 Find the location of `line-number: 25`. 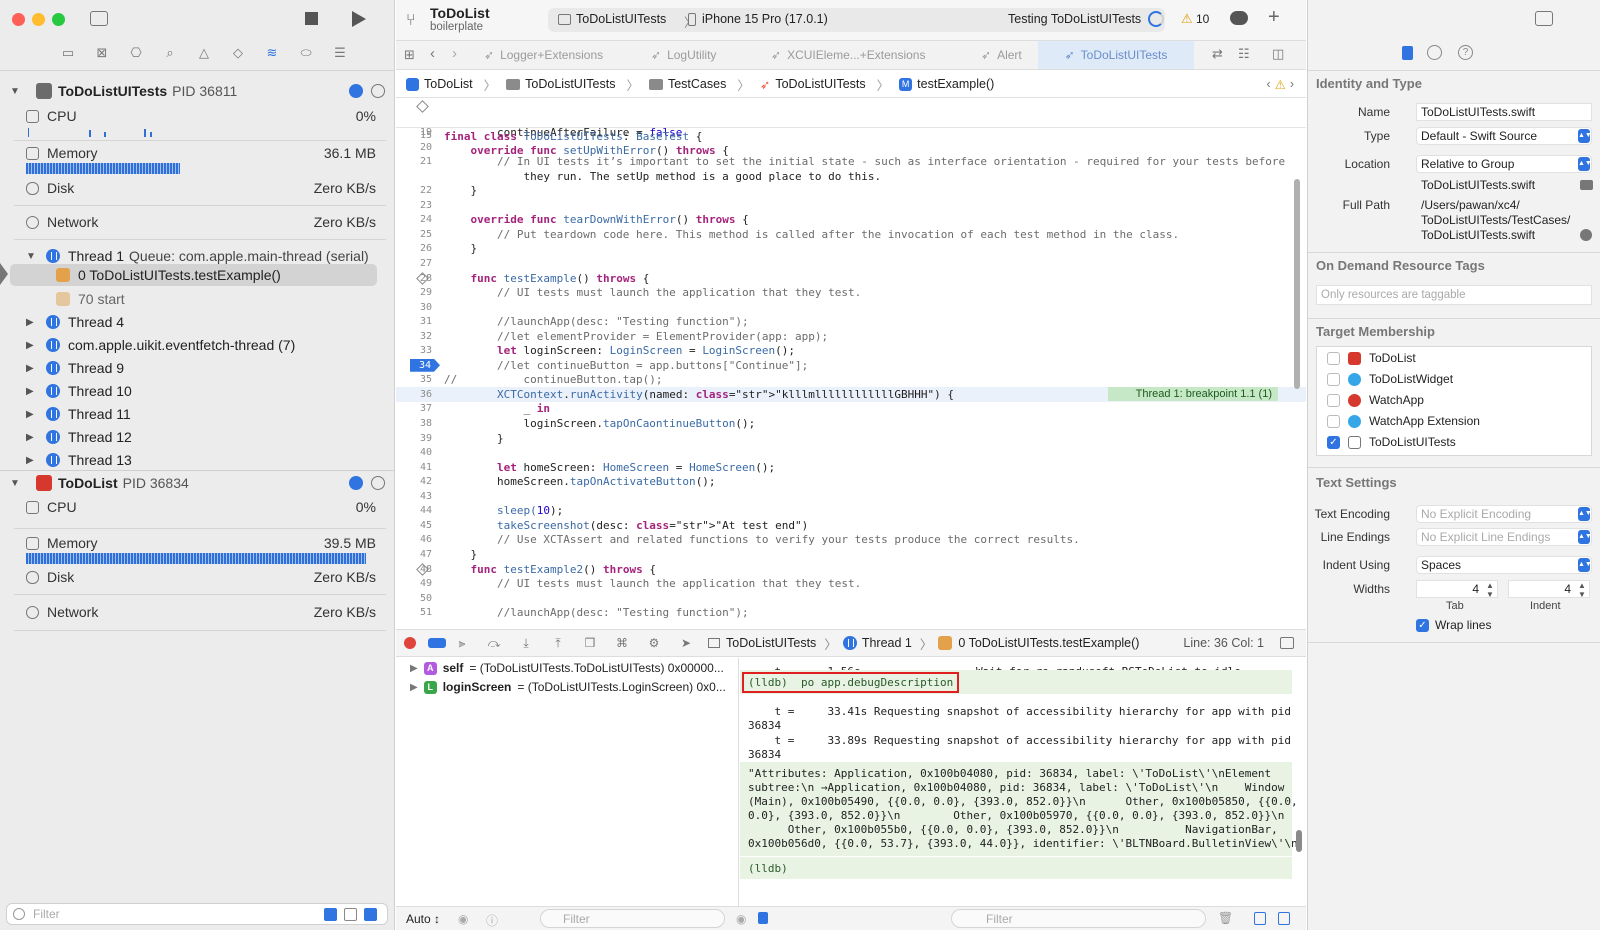

line-number: 25 is located at coordinates (414, 234).